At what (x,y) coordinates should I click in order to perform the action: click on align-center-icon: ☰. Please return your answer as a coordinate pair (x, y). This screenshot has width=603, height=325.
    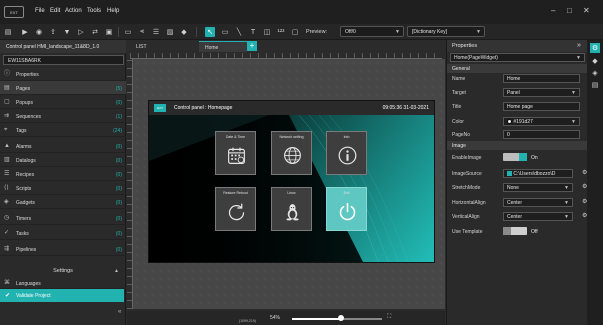
    Looking at the image, I should click on (156, 32).